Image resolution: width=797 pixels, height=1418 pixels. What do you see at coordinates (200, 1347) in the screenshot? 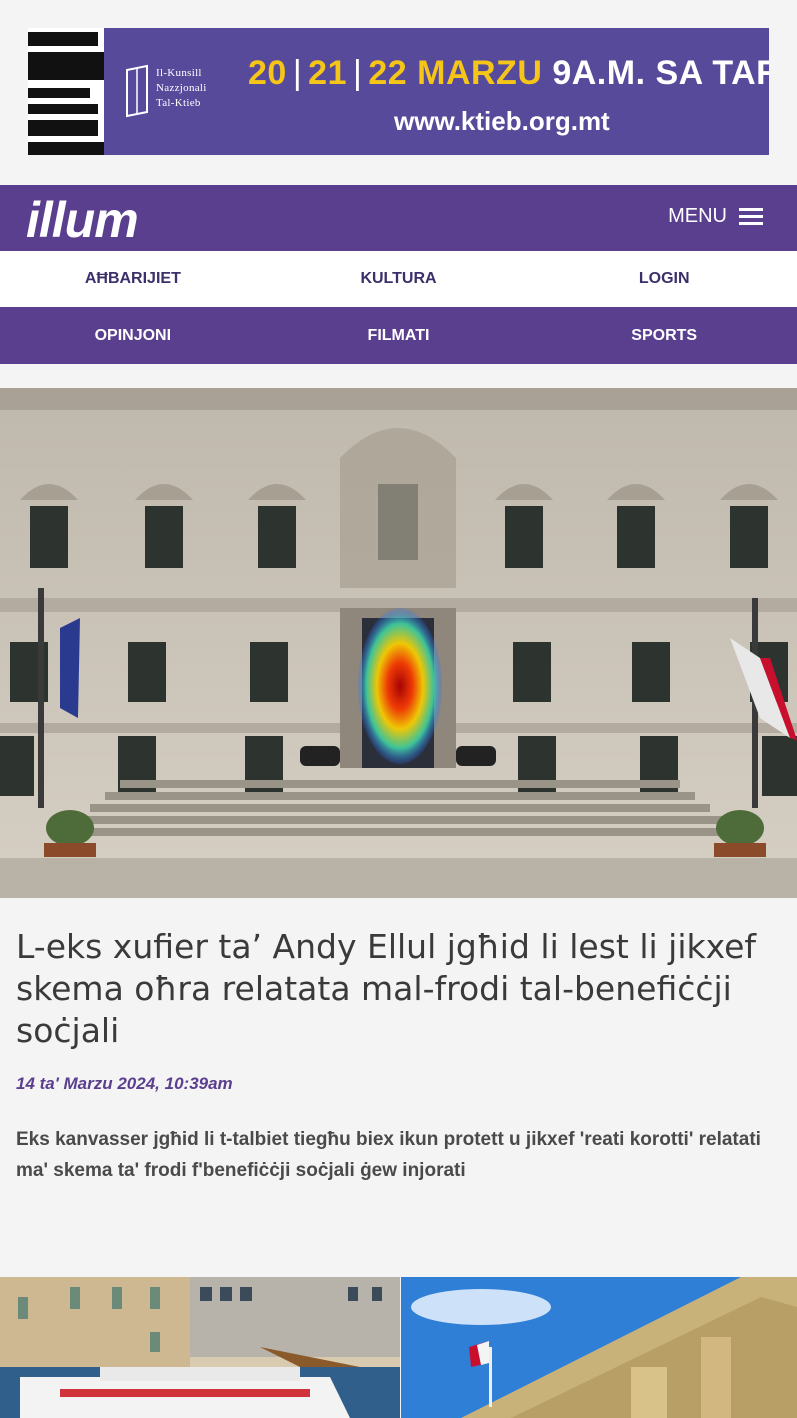
I see `thumbnail-harbour` at bounding box center [200, 1347].